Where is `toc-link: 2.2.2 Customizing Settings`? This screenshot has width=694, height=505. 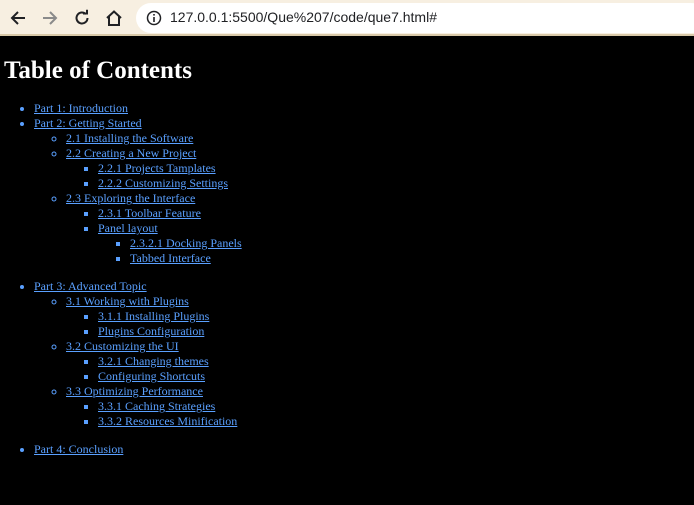 toc-link: 2.2.2 Customizing Settings is located at coordinates (163, 183).